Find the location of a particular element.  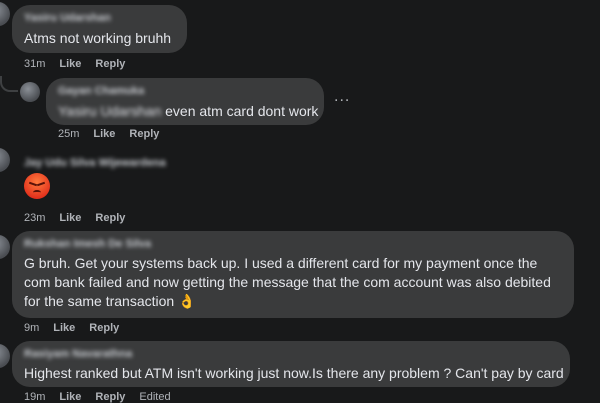

comment-actions: 19m Like Reply Edited is located at coordinates (97, 397).